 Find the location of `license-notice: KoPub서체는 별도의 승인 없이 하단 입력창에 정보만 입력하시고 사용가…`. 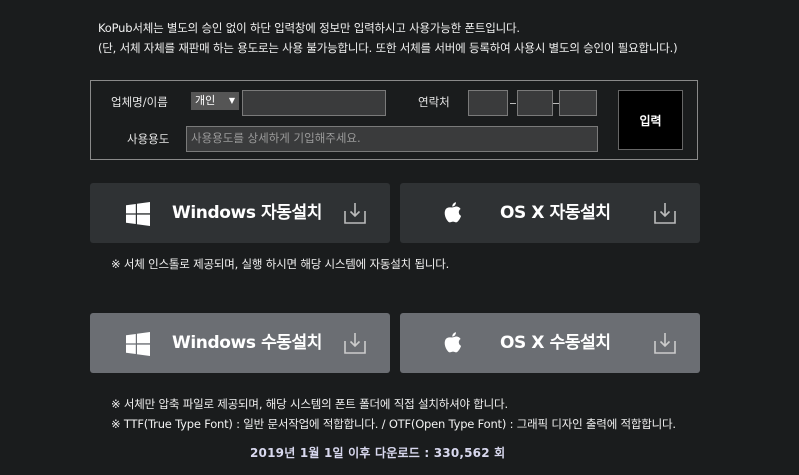

license-notice: KoPub서체는 별도의 승인 없이 하단 입력창에 정보만 입력하시고 사용가… is located at coordinates (388, 38).